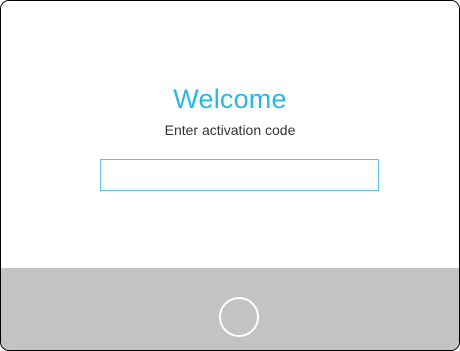 The image size is (460, 351). What do you see at coordinates (239, 317) in the screenshot?
I see `circle-outline-icon` at bounding box center [239, 317].